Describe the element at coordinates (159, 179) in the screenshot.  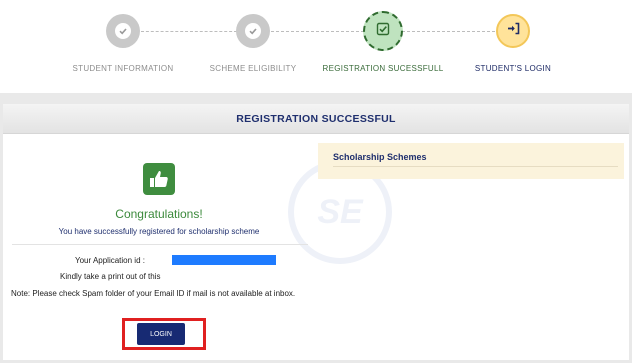
I see `thumbs-up-icon` at that location.